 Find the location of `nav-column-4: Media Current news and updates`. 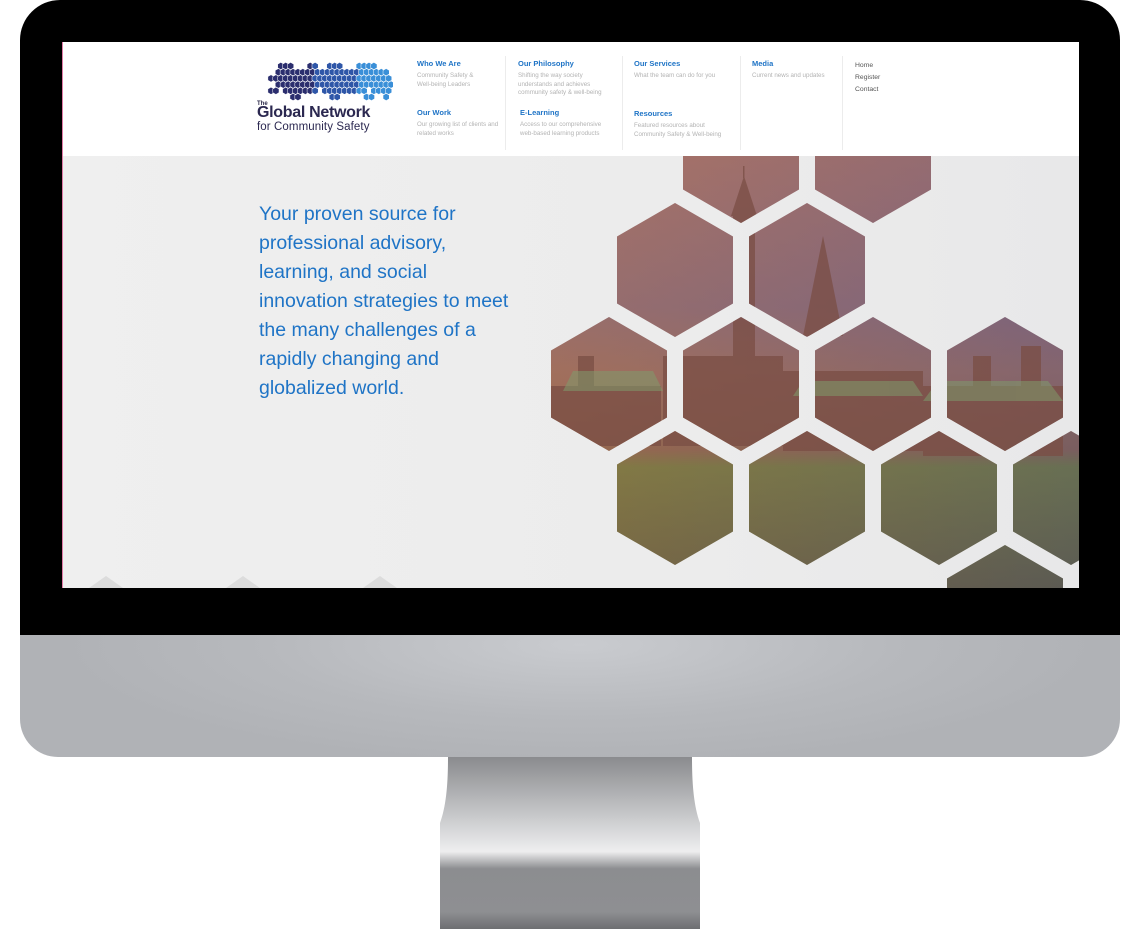

nav-column-4: Media Current news and updates is located at coordinates (797, 103).